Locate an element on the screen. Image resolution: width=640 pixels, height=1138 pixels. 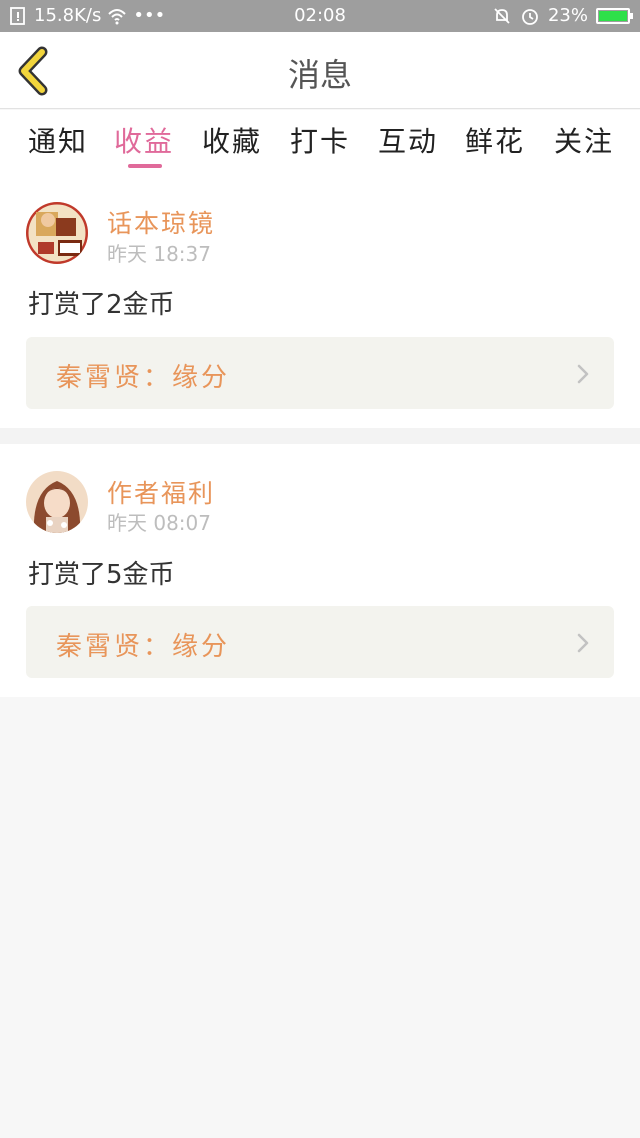
tab-following: 关注 is located at coordinates (584, 140).